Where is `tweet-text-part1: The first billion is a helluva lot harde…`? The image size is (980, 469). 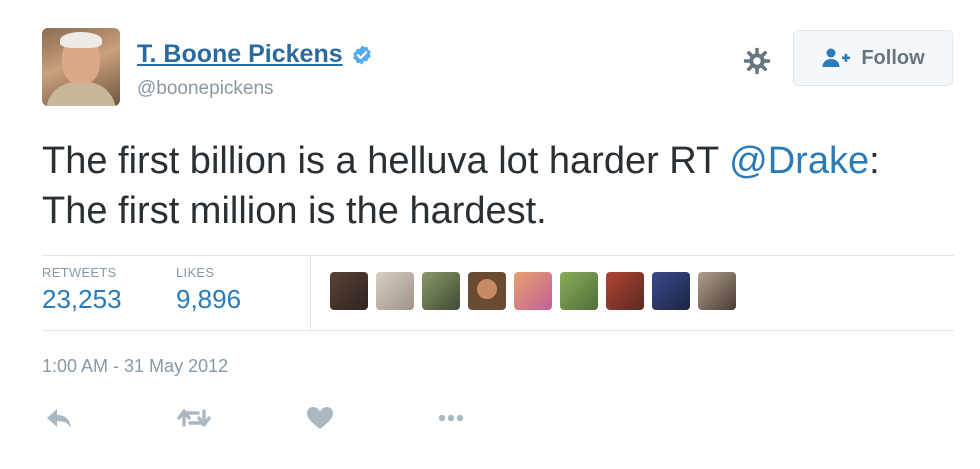
tweet-text-part1: The first billion is a helluva lot harde… is located at coordinates (386, 161).